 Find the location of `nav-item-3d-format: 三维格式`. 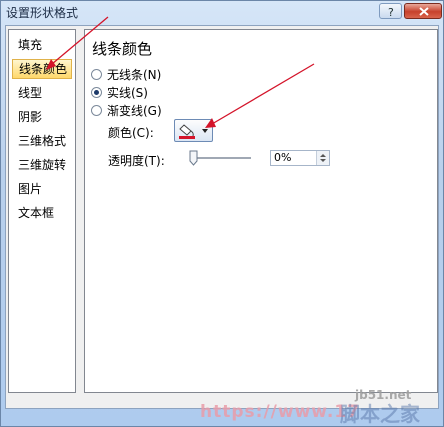

nav-item-3d-format: 三维格式 is located at coordinates (42, 141).